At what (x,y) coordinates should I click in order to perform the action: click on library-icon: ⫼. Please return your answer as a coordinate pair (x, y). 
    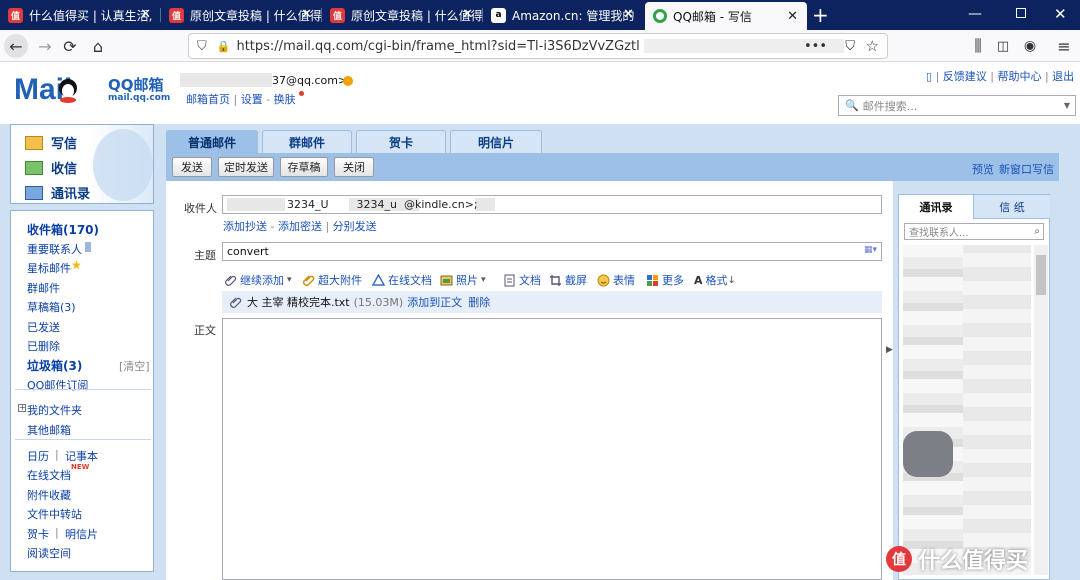
    Looking at the image, I should click on (978, 46).